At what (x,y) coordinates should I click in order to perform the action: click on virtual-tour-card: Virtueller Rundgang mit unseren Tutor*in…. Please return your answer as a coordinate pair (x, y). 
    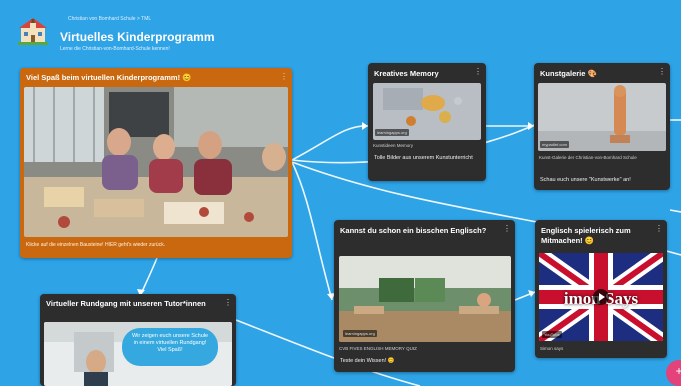
    Looking at the image, I should click on (138, 340).